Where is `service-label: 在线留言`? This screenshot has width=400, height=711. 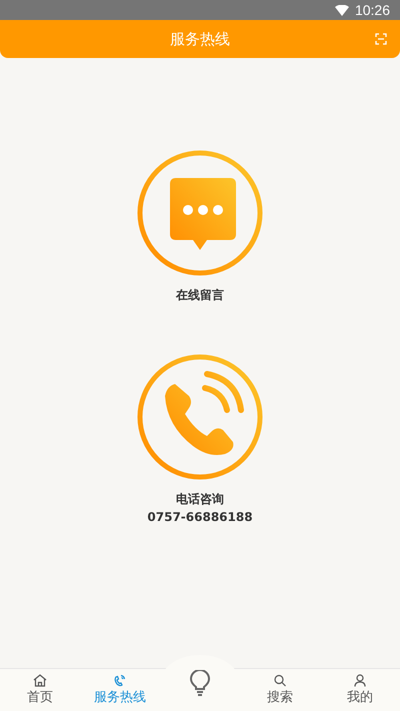 service-label: 在线留言 is located at coordinates (200, 295).